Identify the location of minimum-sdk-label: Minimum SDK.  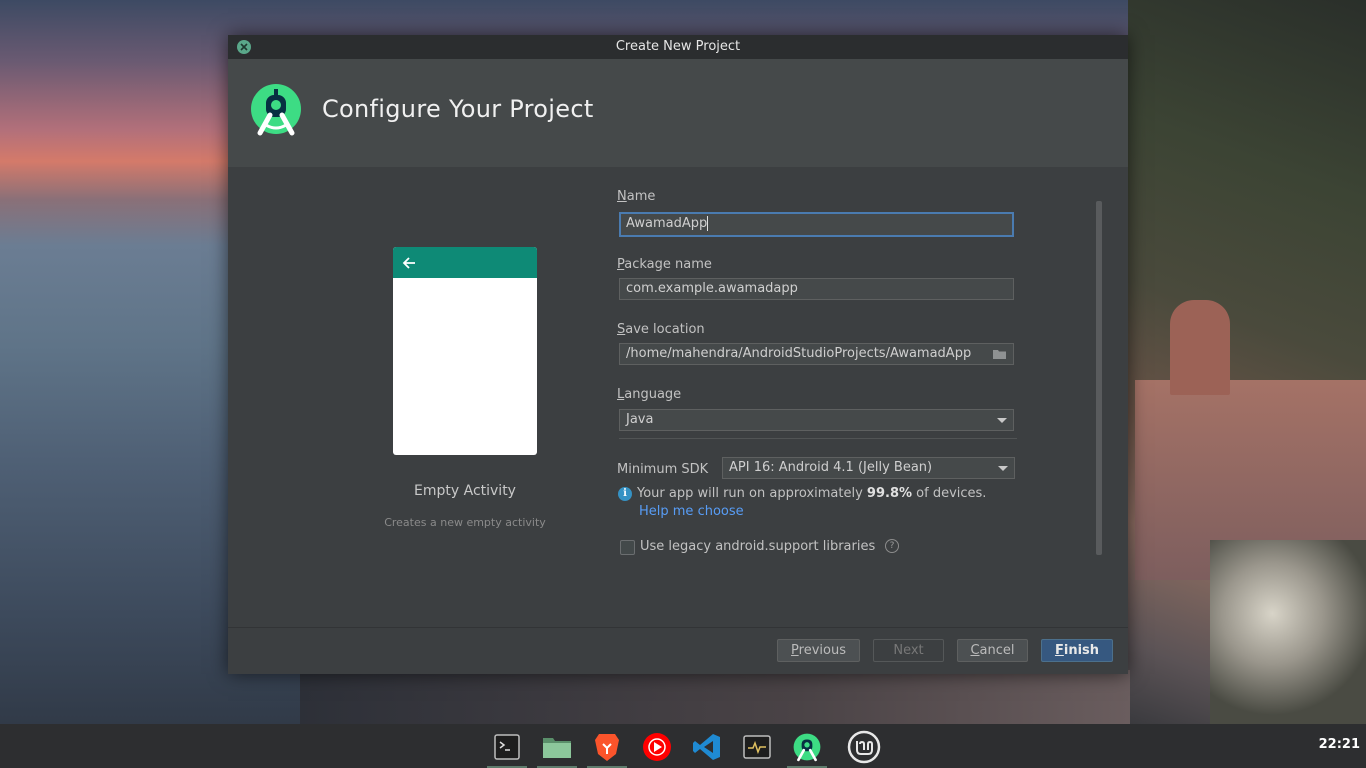
(663, 469).